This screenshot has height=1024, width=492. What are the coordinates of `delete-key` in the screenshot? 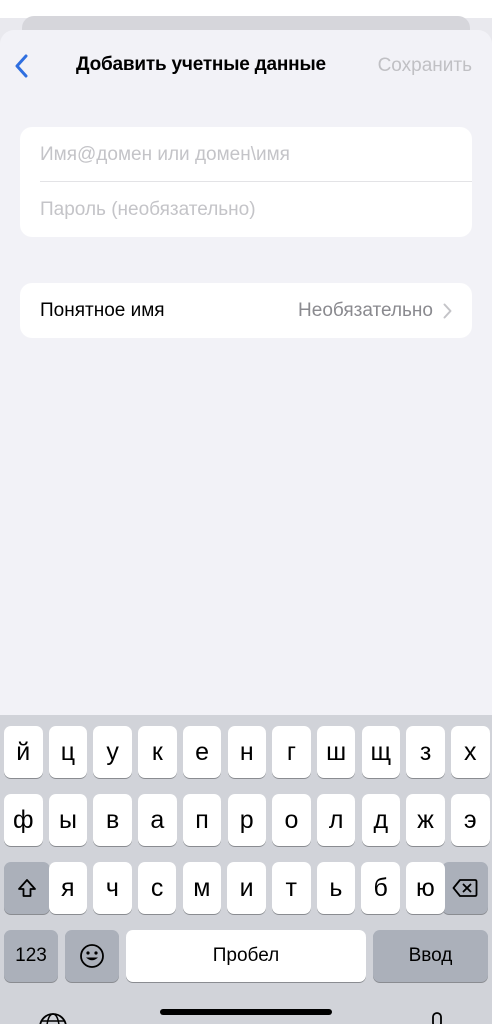 It's located at (465, 888).